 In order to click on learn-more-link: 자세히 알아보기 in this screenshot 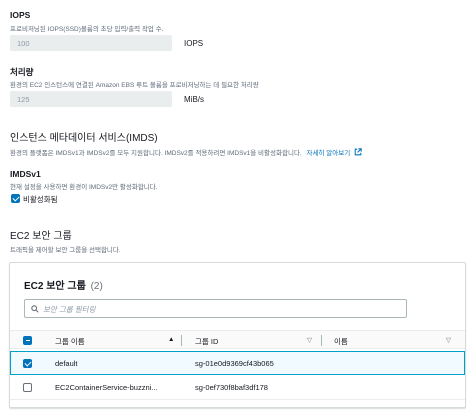, I will do `click(329, 153)`.